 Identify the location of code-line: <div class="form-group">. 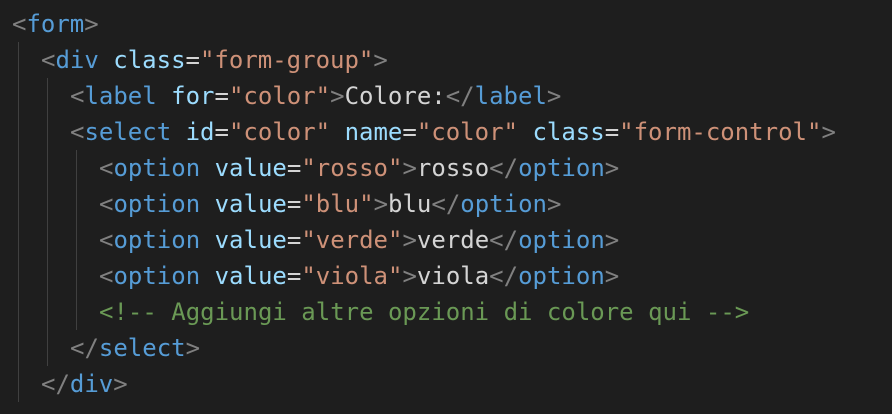
(214, 60).